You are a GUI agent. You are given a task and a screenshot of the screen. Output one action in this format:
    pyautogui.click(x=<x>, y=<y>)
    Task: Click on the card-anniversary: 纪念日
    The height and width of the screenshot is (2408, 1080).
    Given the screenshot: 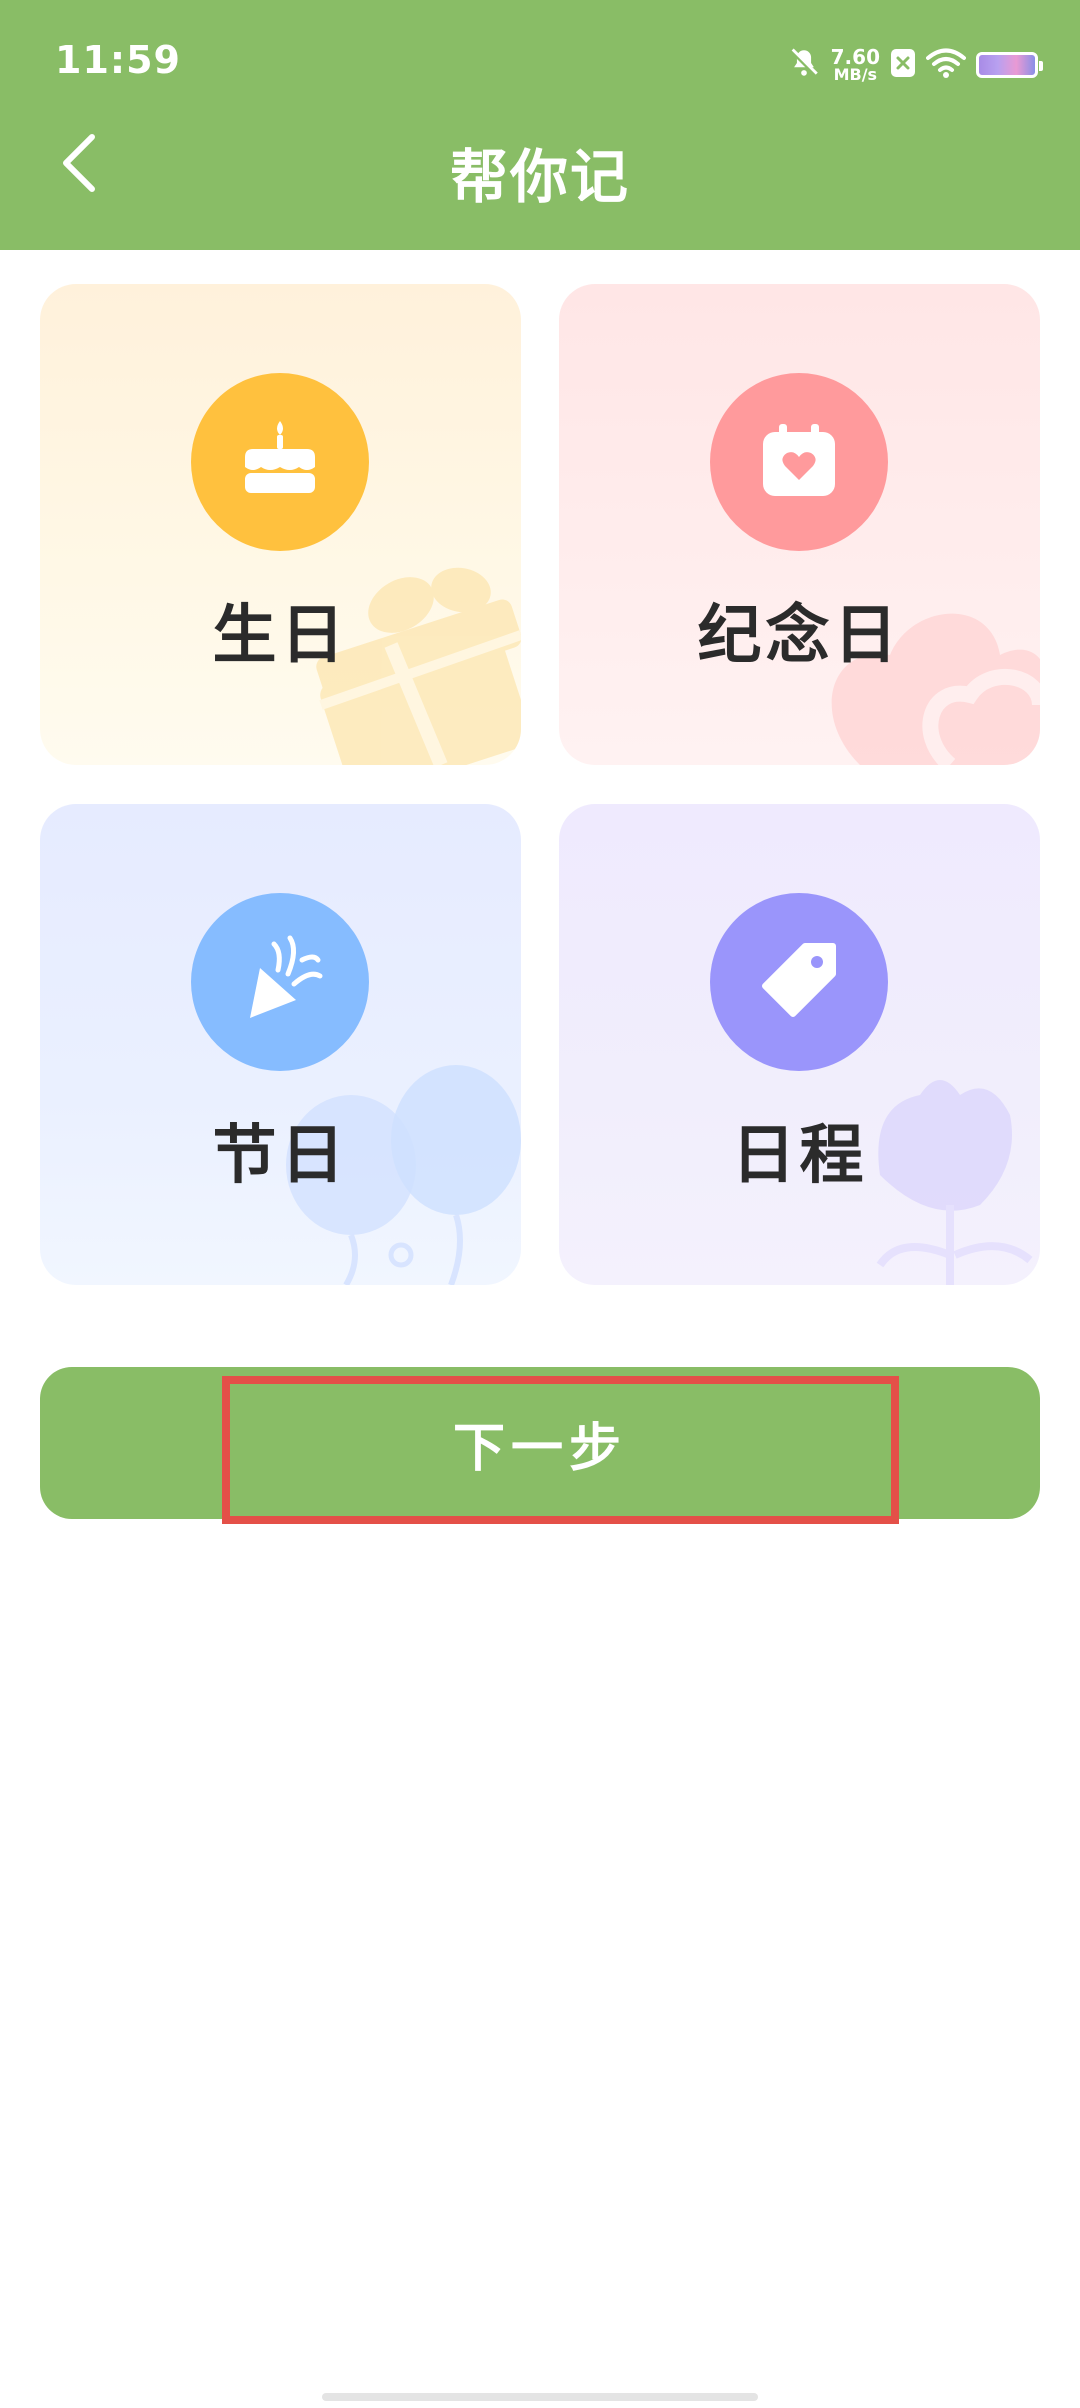 What is the action you would take?
    pyautogui.click(x=799, y=524)
    